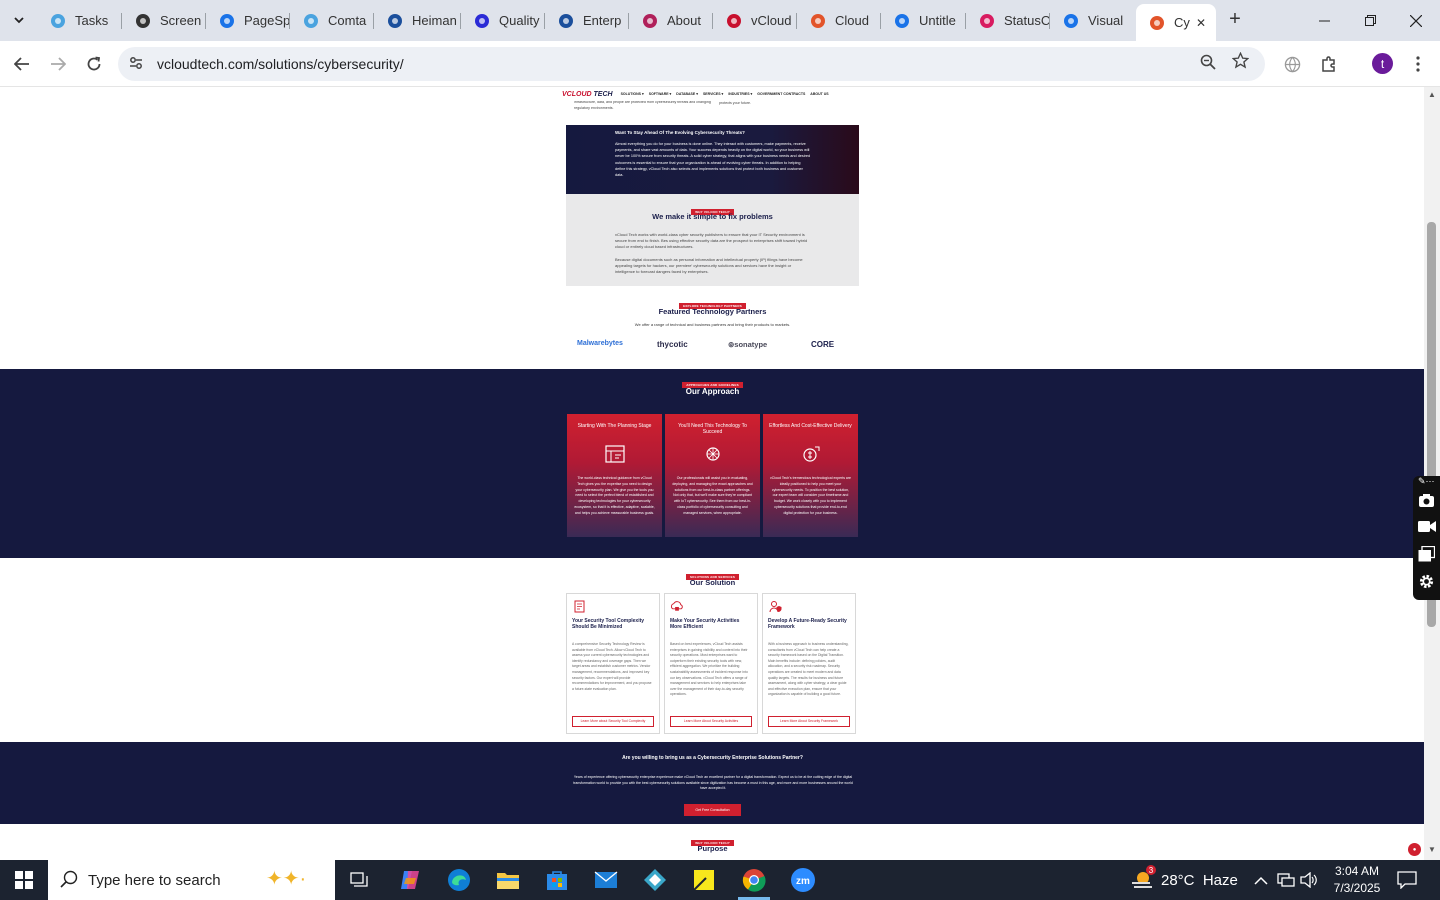  Describe the element at coordinates (606, 880) in the screenshot. I see `taskbar-mail` at that location.